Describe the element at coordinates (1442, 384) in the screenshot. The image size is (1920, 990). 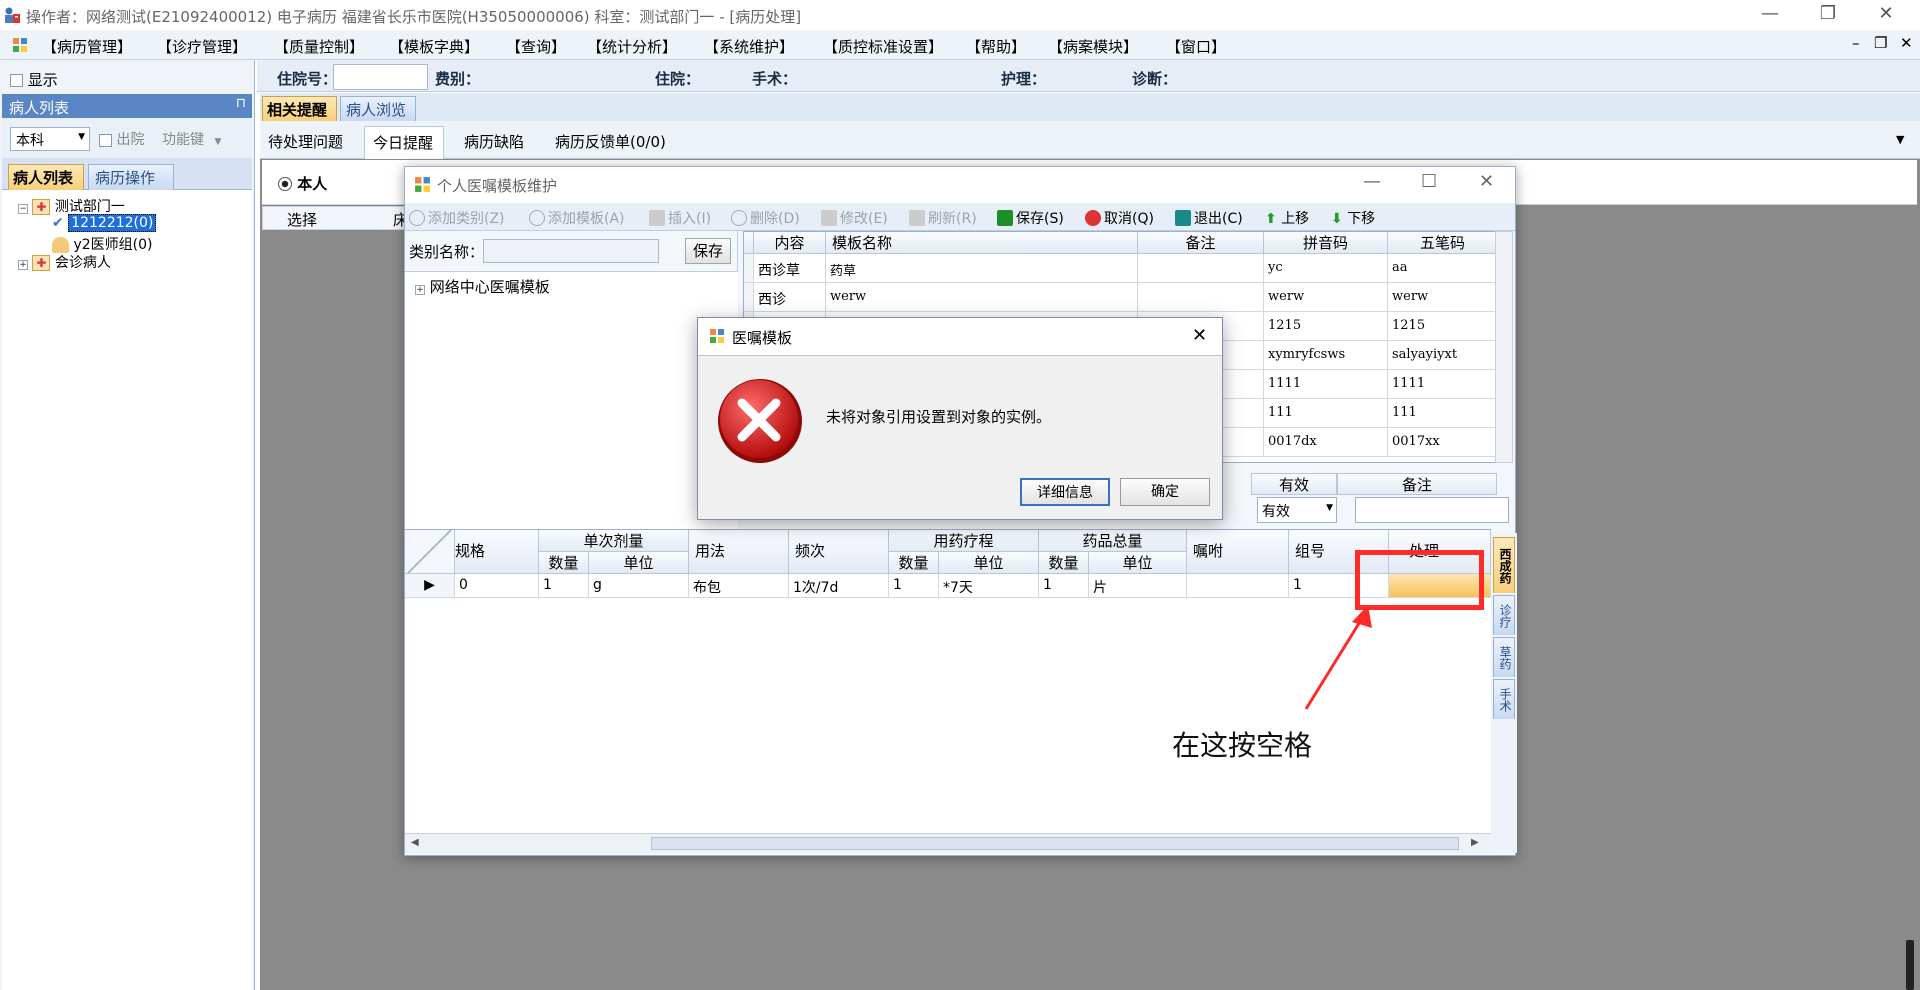
I see `cell-wubi: 1111` at that location.